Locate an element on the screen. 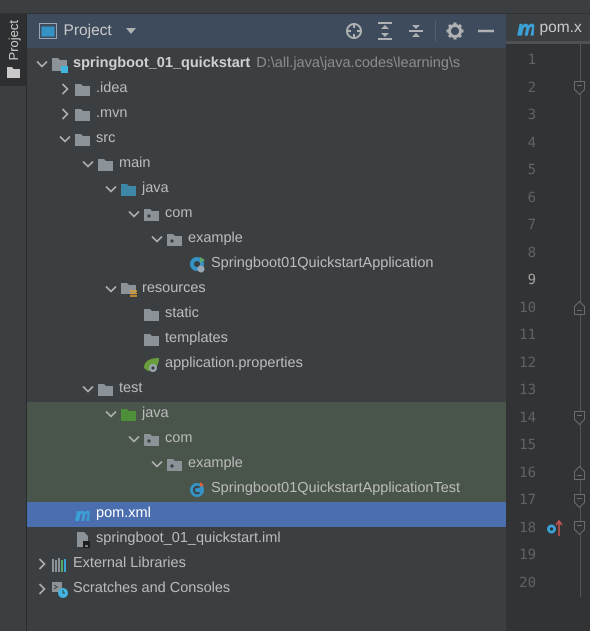 This screenshot has height=631, width=590. tree-row: Scratches and Consoles is located at coordinates (266, 589).